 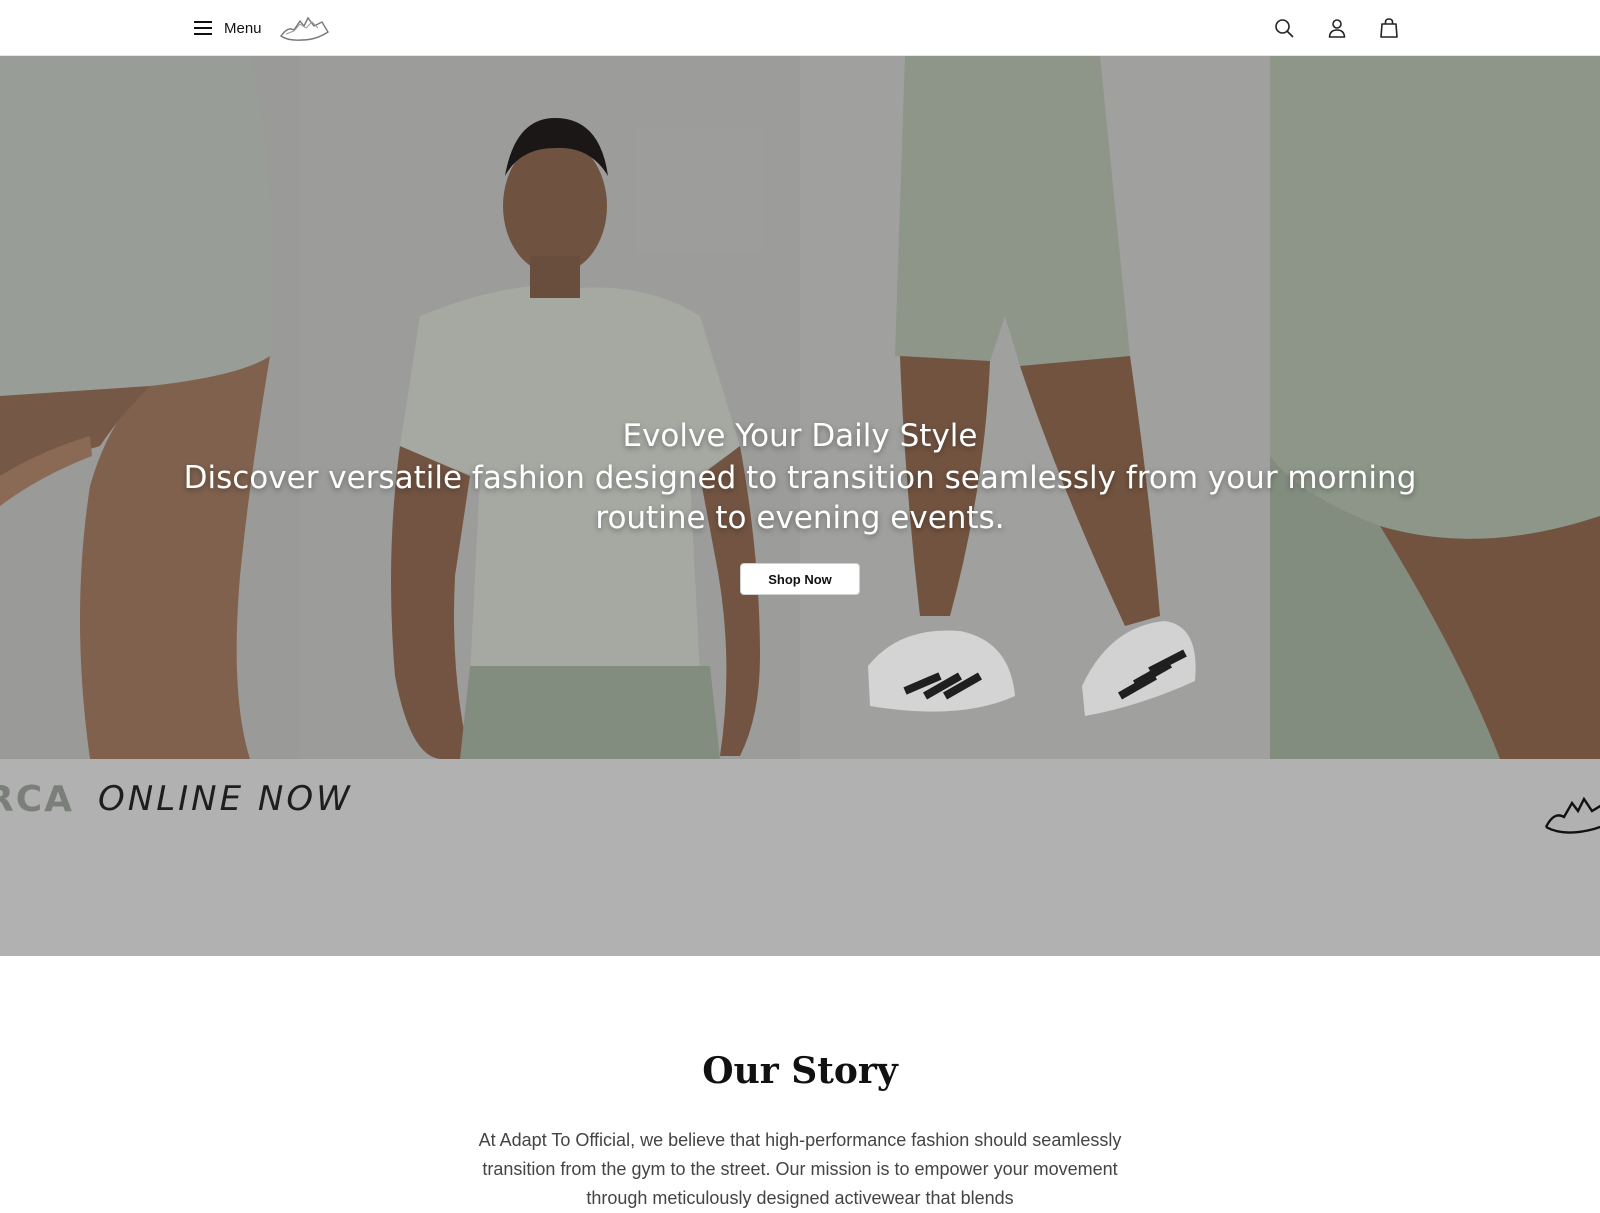 What do you see at coordinates (800, 1071) in the screenshot?
I see `story-title: Our Story` at bounding box center [800, 1071].